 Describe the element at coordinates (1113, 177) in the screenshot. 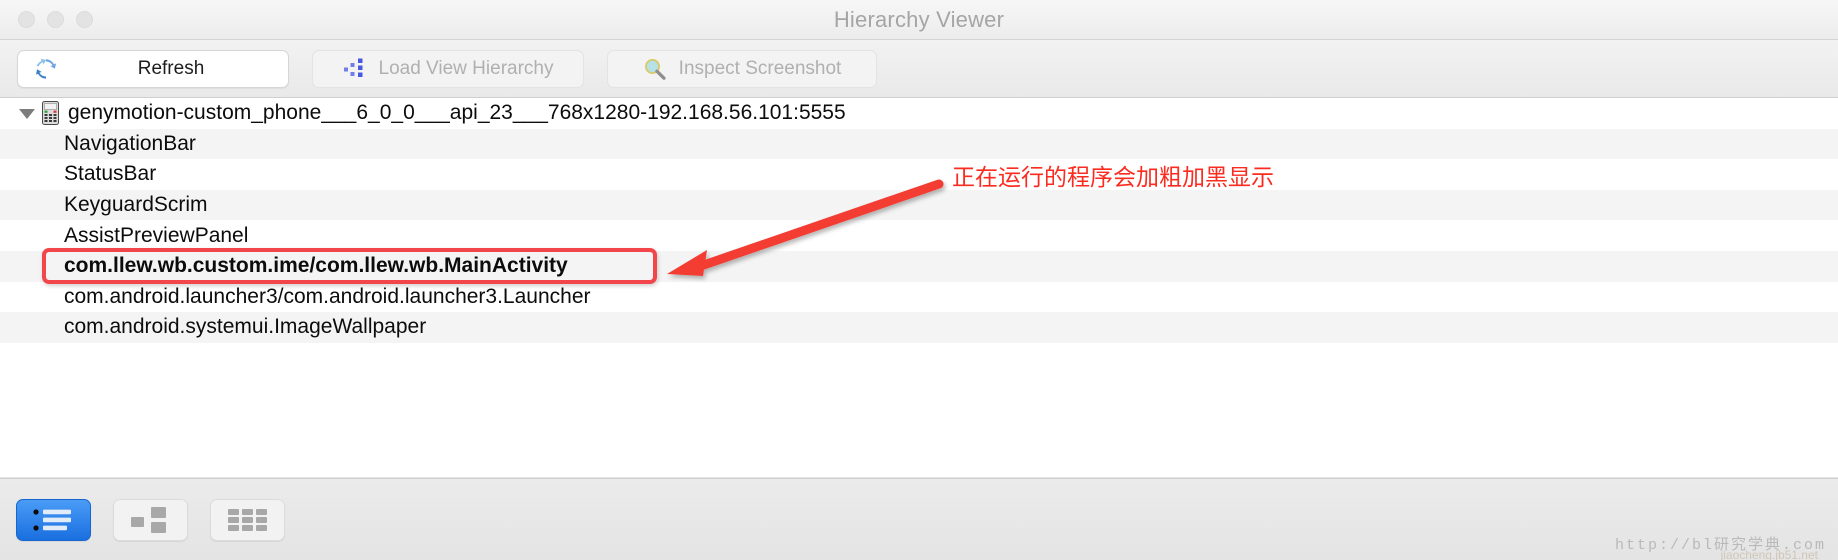

I see `annotation-text: 正在运行的程序会加粗加黑显示` at that location.